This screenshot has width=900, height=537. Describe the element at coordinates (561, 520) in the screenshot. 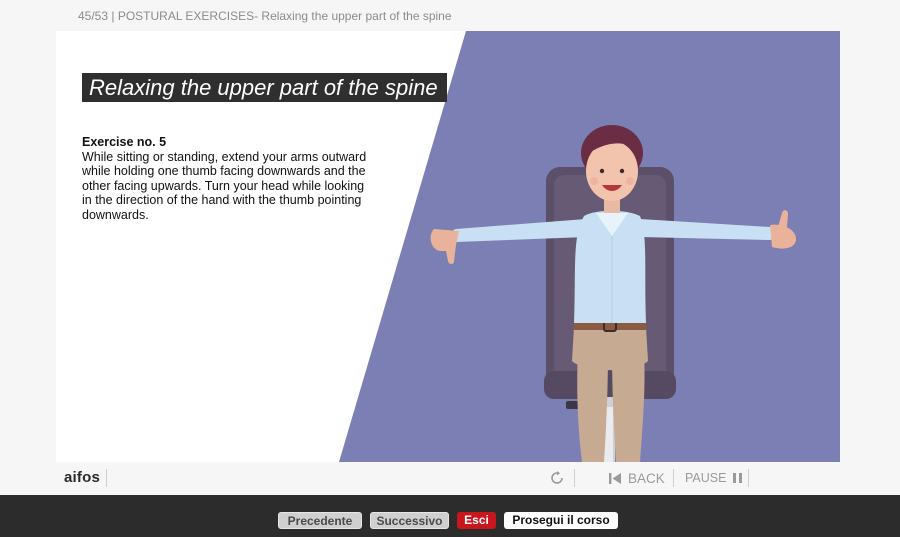

I see `continue-course-button: Prosegui il corso` at that location.